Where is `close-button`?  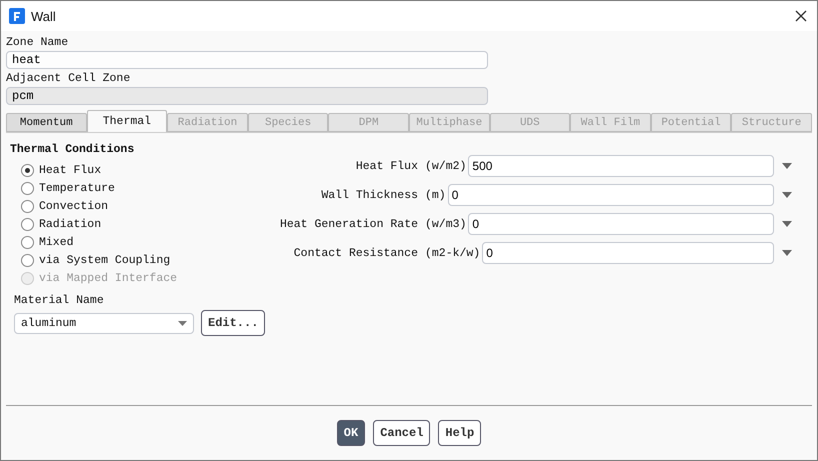 close-button is located at coordinates (801, 16).